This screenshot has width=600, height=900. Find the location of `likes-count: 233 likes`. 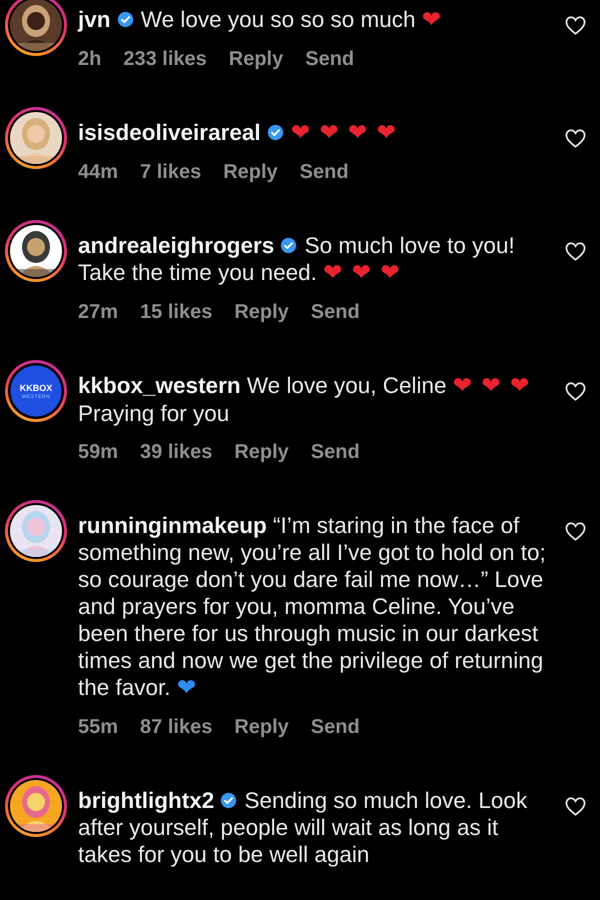

likes-count: 233 likes is located at coordinates (165, 59).